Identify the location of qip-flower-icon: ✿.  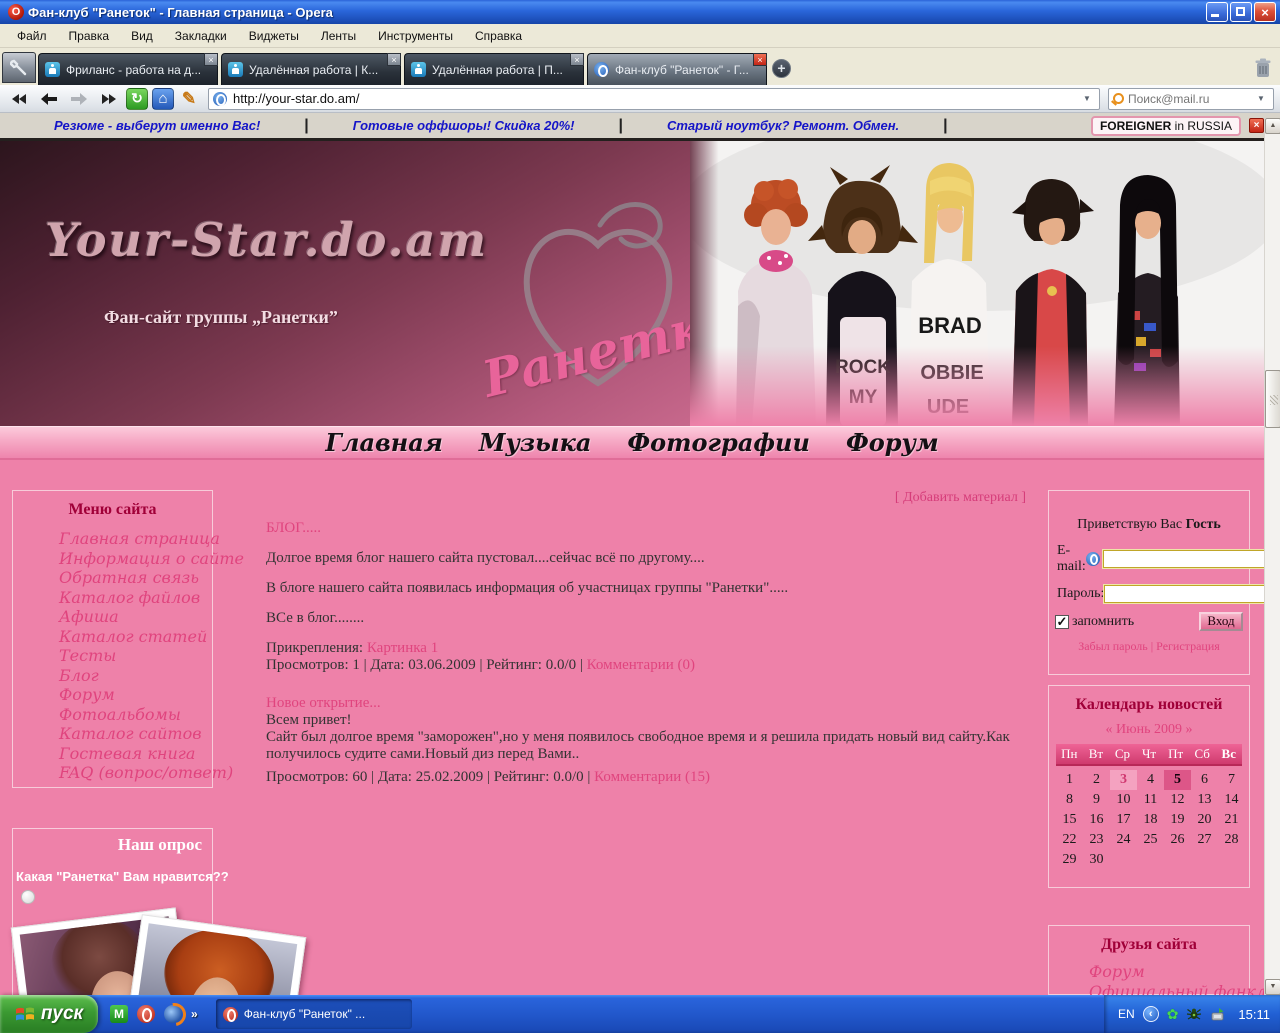
(1173, 1014).